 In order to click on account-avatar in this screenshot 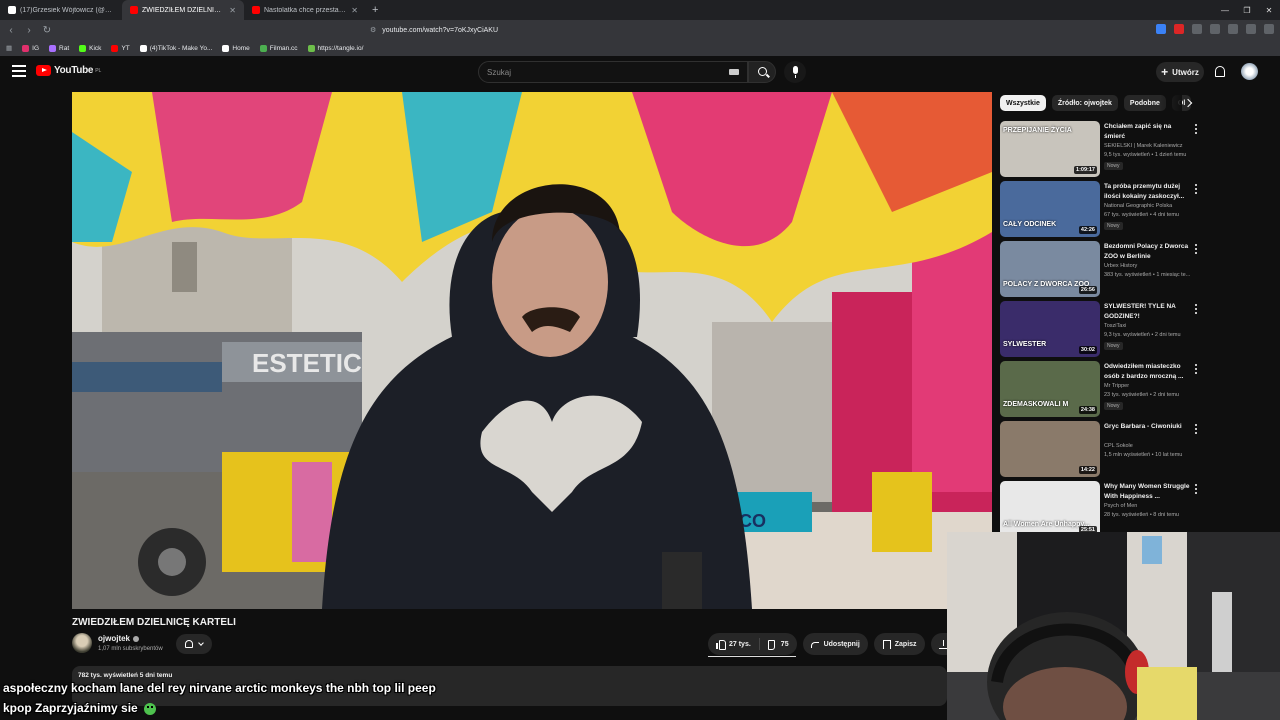, I will do `click(1249, 71)`.